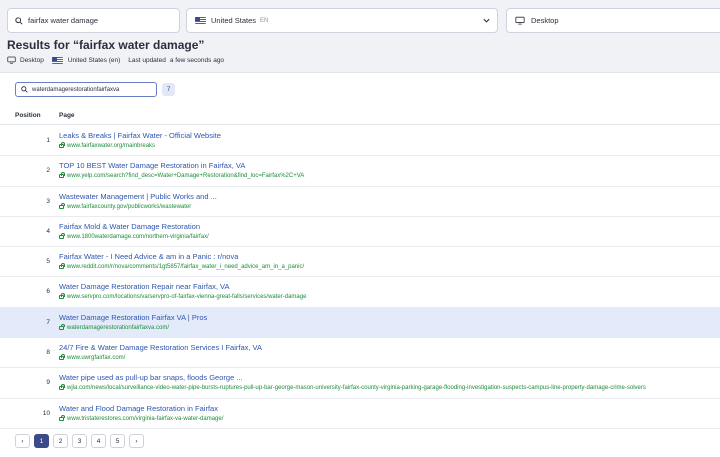 Image resolution: width=720 pixels, height=457 pixels. I want to click on result-url: waterdamagerestorationfairfaxva.com/, so click(114, 327).